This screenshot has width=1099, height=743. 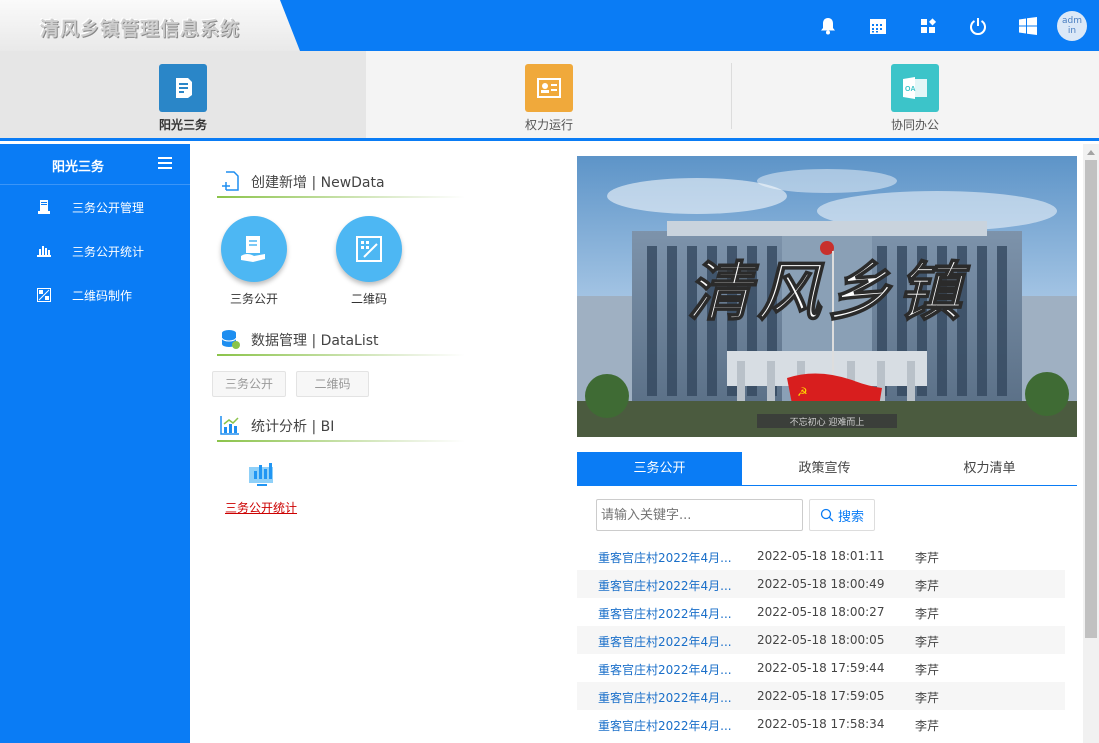 What do you see at coordinates (824, 469) in the screenshot?
I see `tab-policy: 政策宣传` at bounding box center [824, 469].